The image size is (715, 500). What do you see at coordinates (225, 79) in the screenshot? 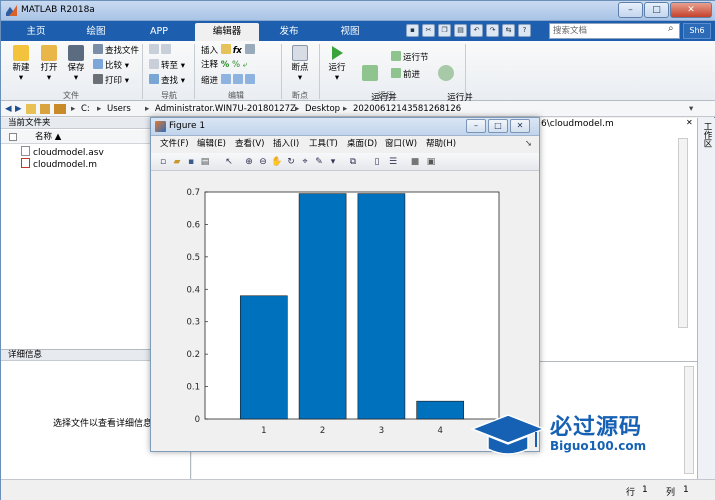
I see `smart-indent-icon` at bounding box center [225, 79].